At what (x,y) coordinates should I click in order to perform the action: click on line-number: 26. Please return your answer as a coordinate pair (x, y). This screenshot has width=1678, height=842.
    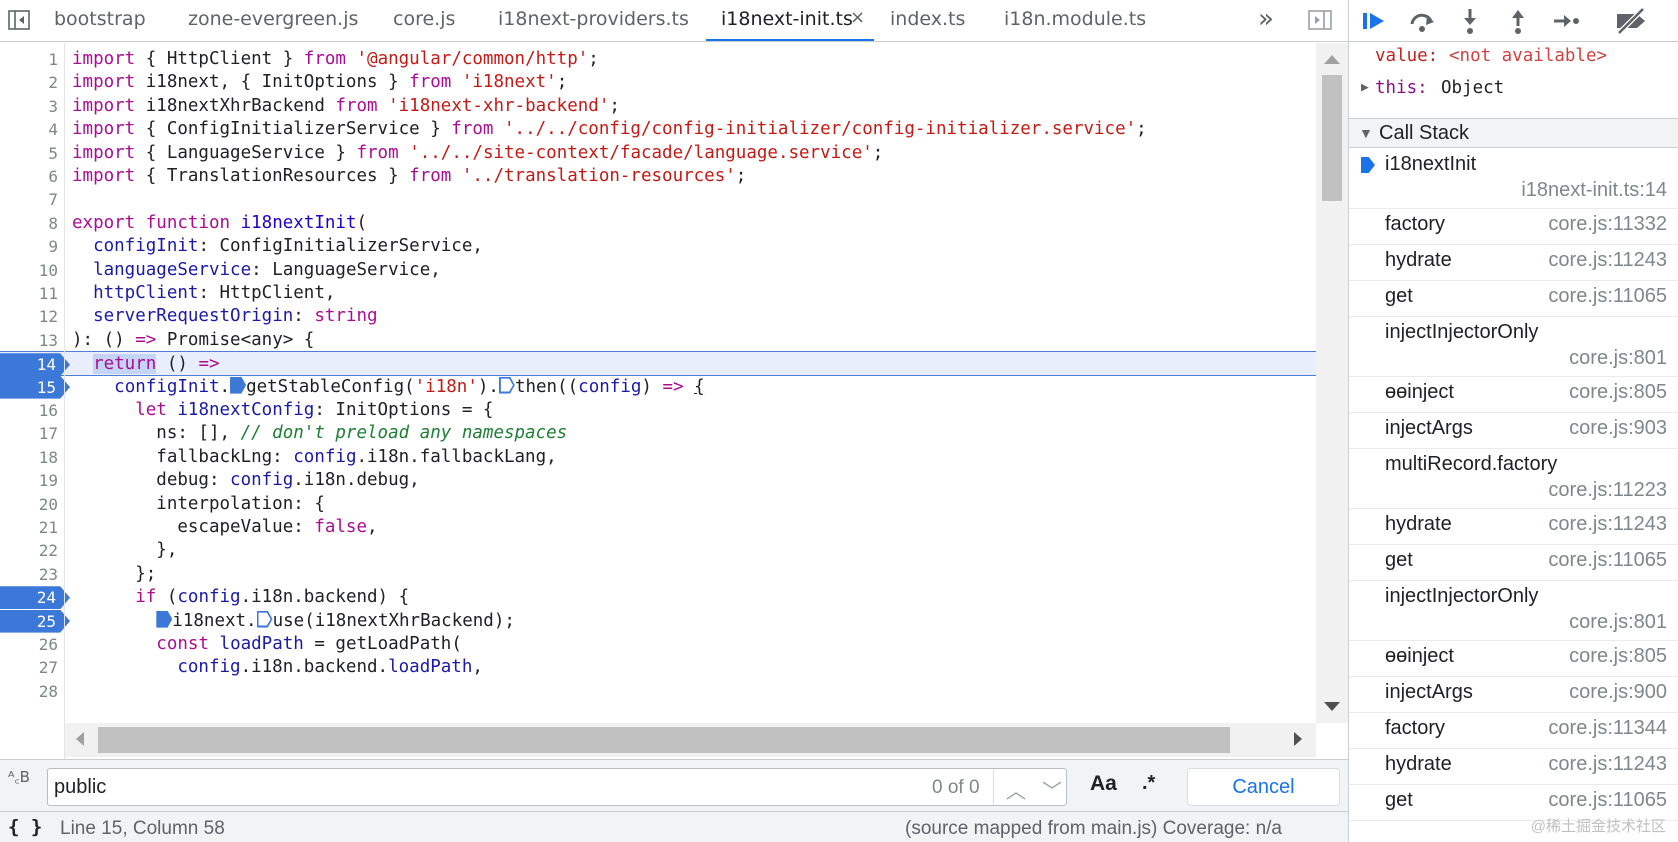
    Looking at the image, I should click on (29, 644).